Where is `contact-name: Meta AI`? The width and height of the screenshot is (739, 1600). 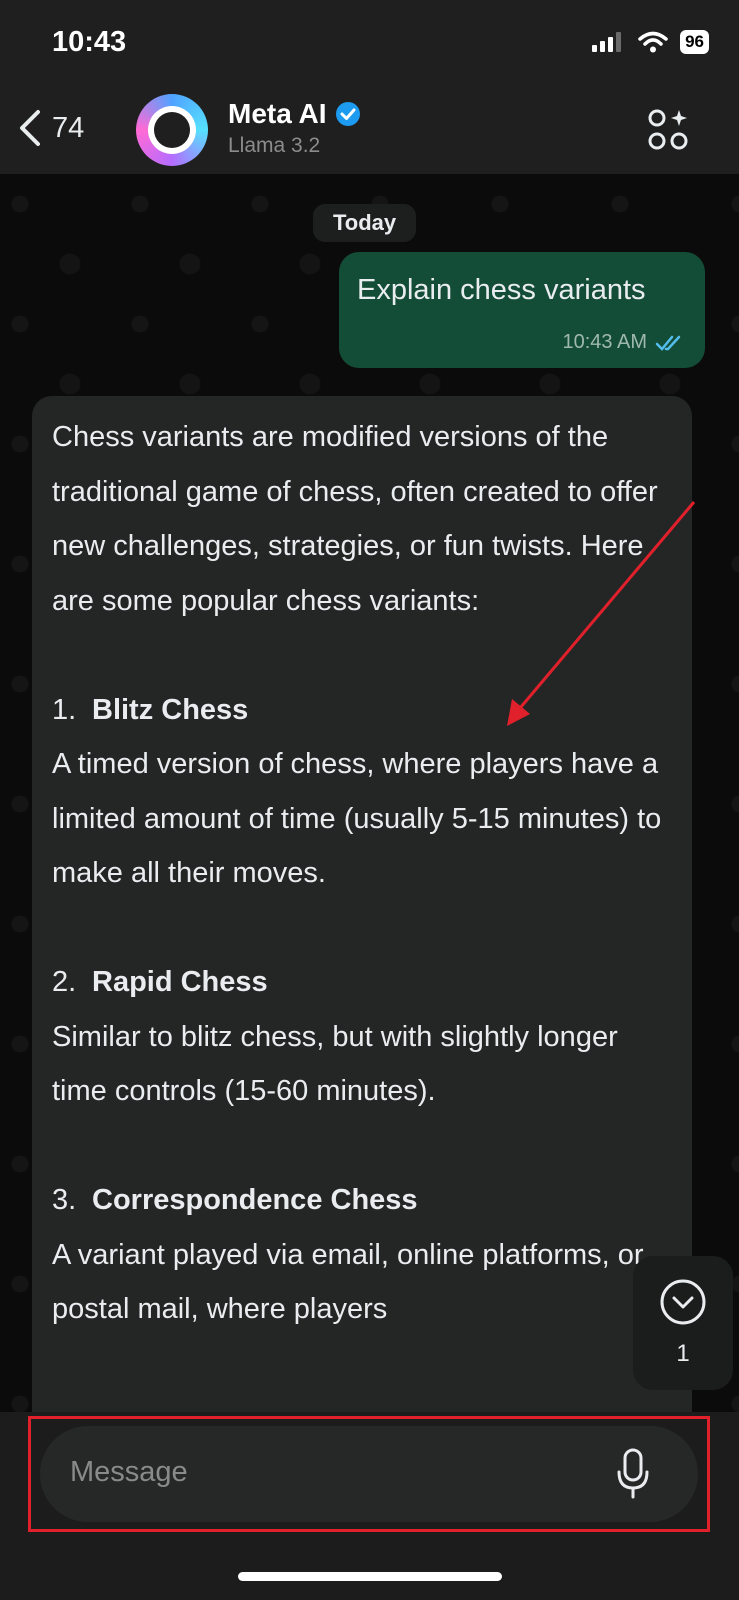 contact-name: Meta AI is located at coordinates (277, 113).